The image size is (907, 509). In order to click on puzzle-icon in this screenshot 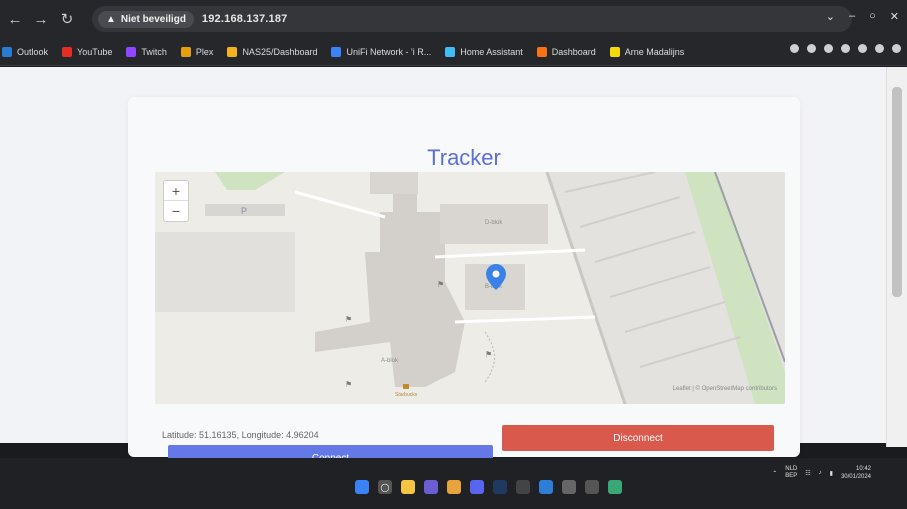, I will do `click(845, 48)`.